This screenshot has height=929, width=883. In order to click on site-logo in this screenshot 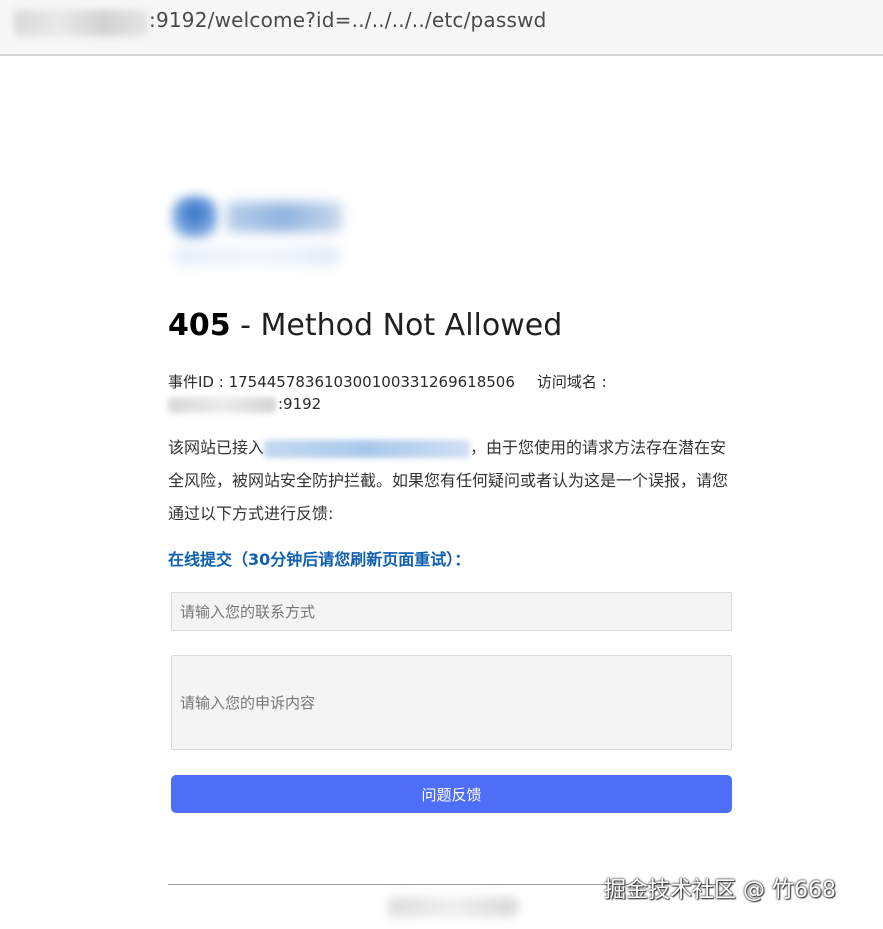, I will do `click(258, 233)`.